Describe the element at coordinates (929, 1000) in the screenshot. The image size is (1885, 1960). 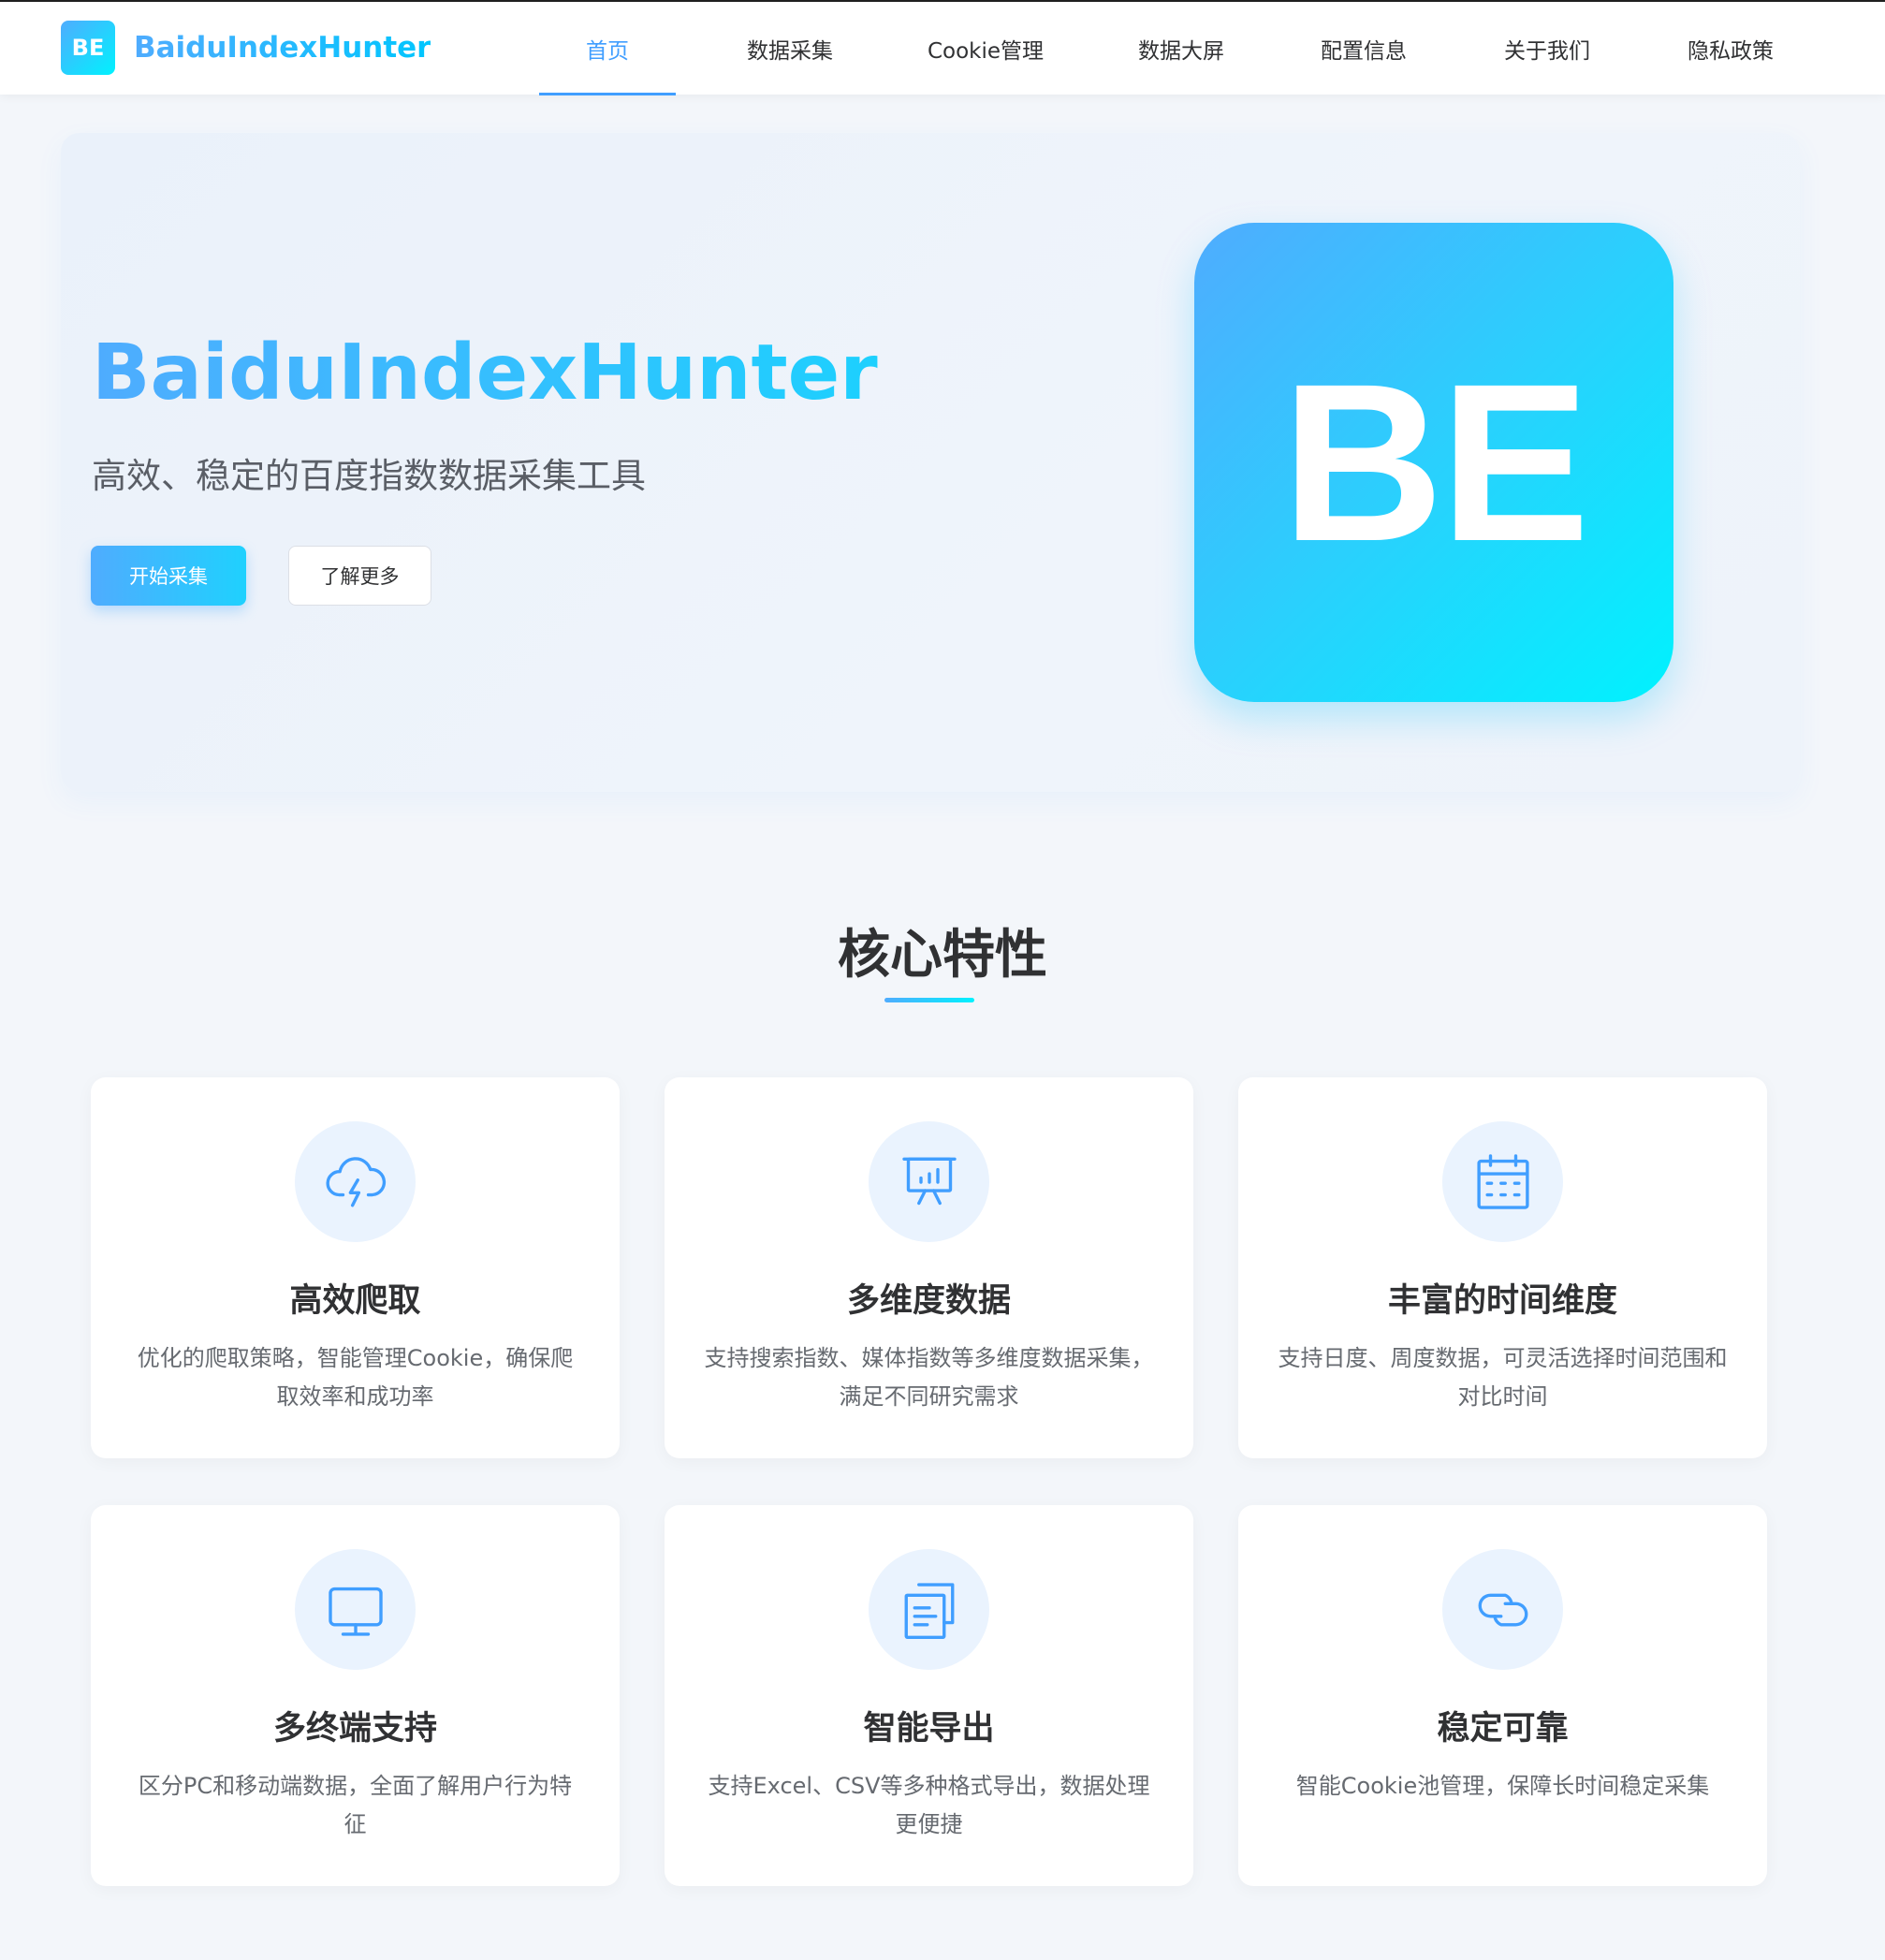
I see `section-title-underline` at that location.